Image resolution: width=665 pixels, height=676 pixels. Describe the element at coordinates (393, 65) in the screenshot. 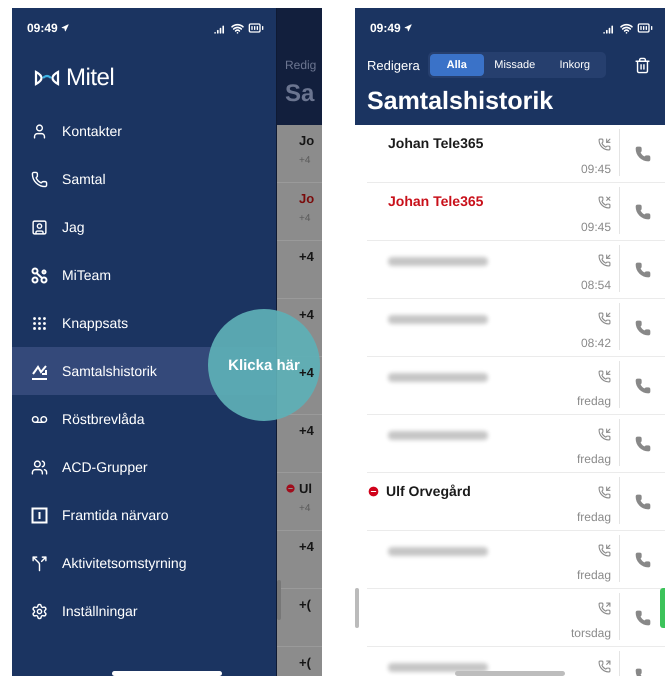

I see `edit-button: Redigera` at that location.